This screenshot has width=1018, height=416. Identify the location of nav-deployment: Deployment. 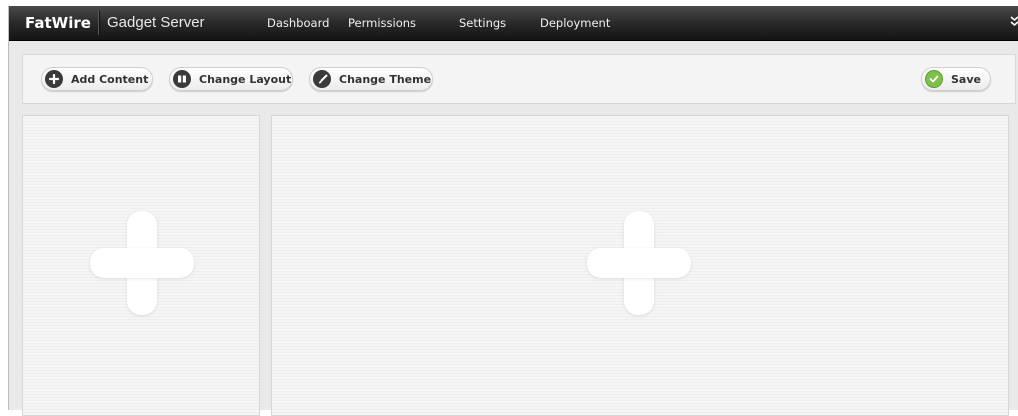
(575, 23).